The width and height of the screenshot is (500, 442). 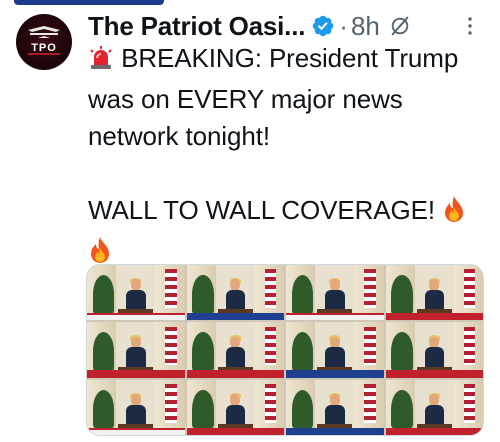 I want to click on previous-post-strip, so click(x=89, y=2).